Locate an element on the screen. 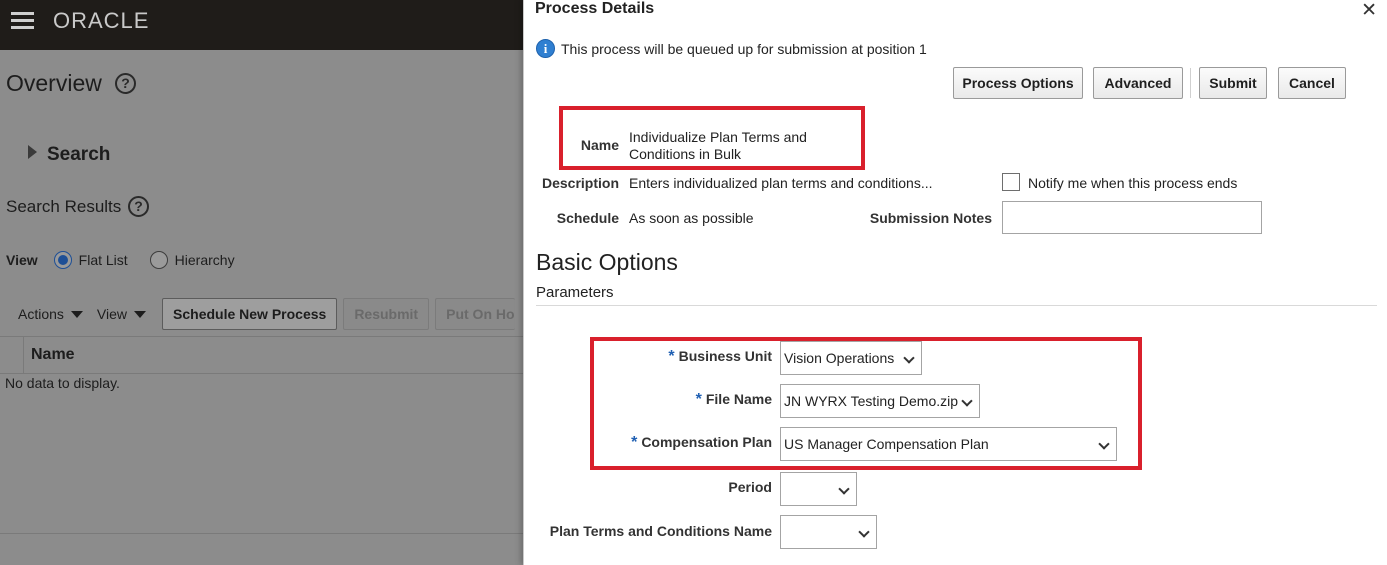  compensation-plan-label: * Compensation Plan is located at coordinates (688, 443).